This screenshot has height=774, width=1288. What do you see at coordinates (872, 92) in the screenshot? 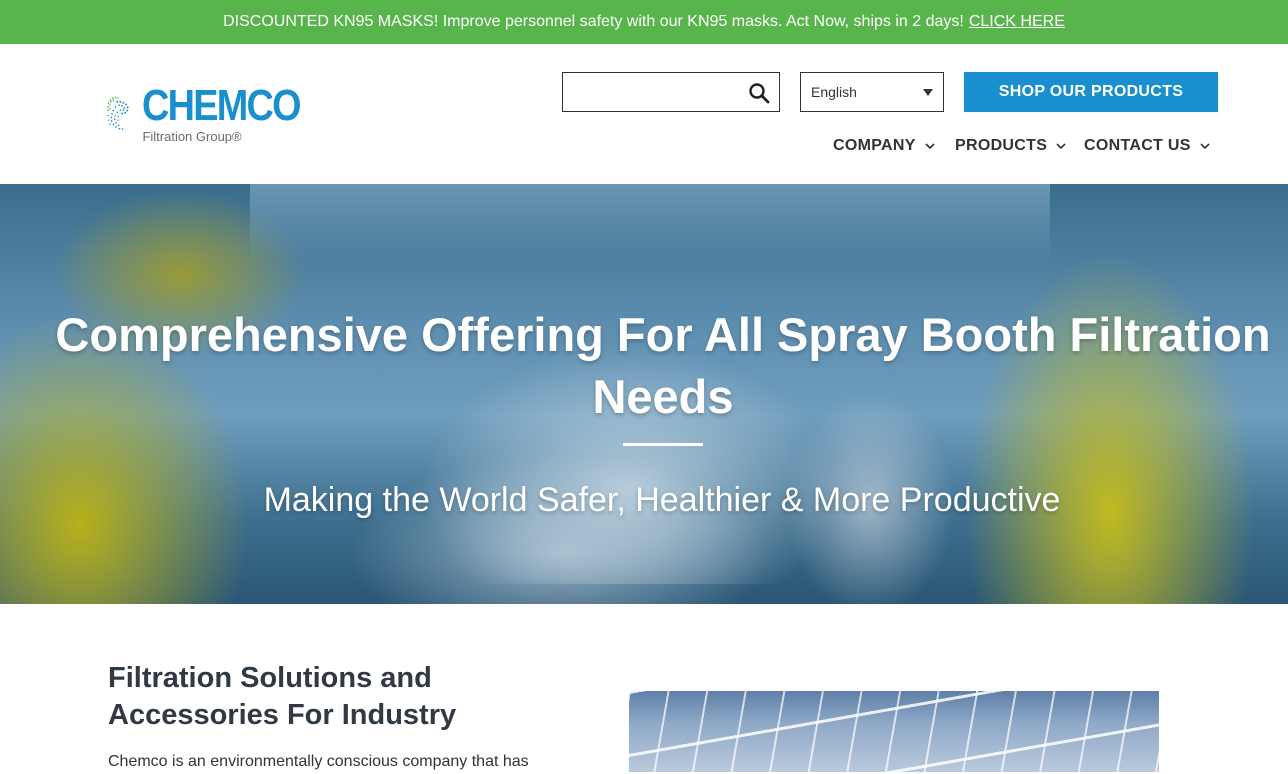
I see `language-select: English` at bounding box center [872, 92].